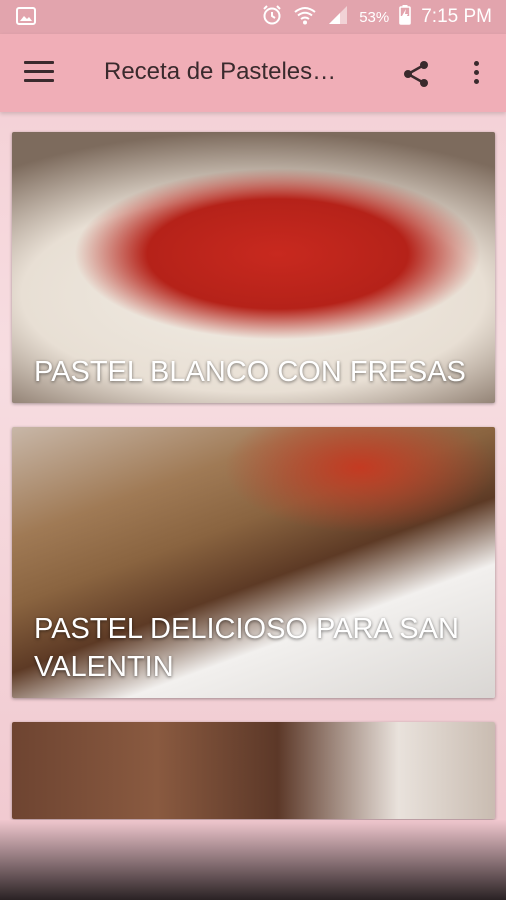  I want to click on battery-charging-icon, so click(405, 17).